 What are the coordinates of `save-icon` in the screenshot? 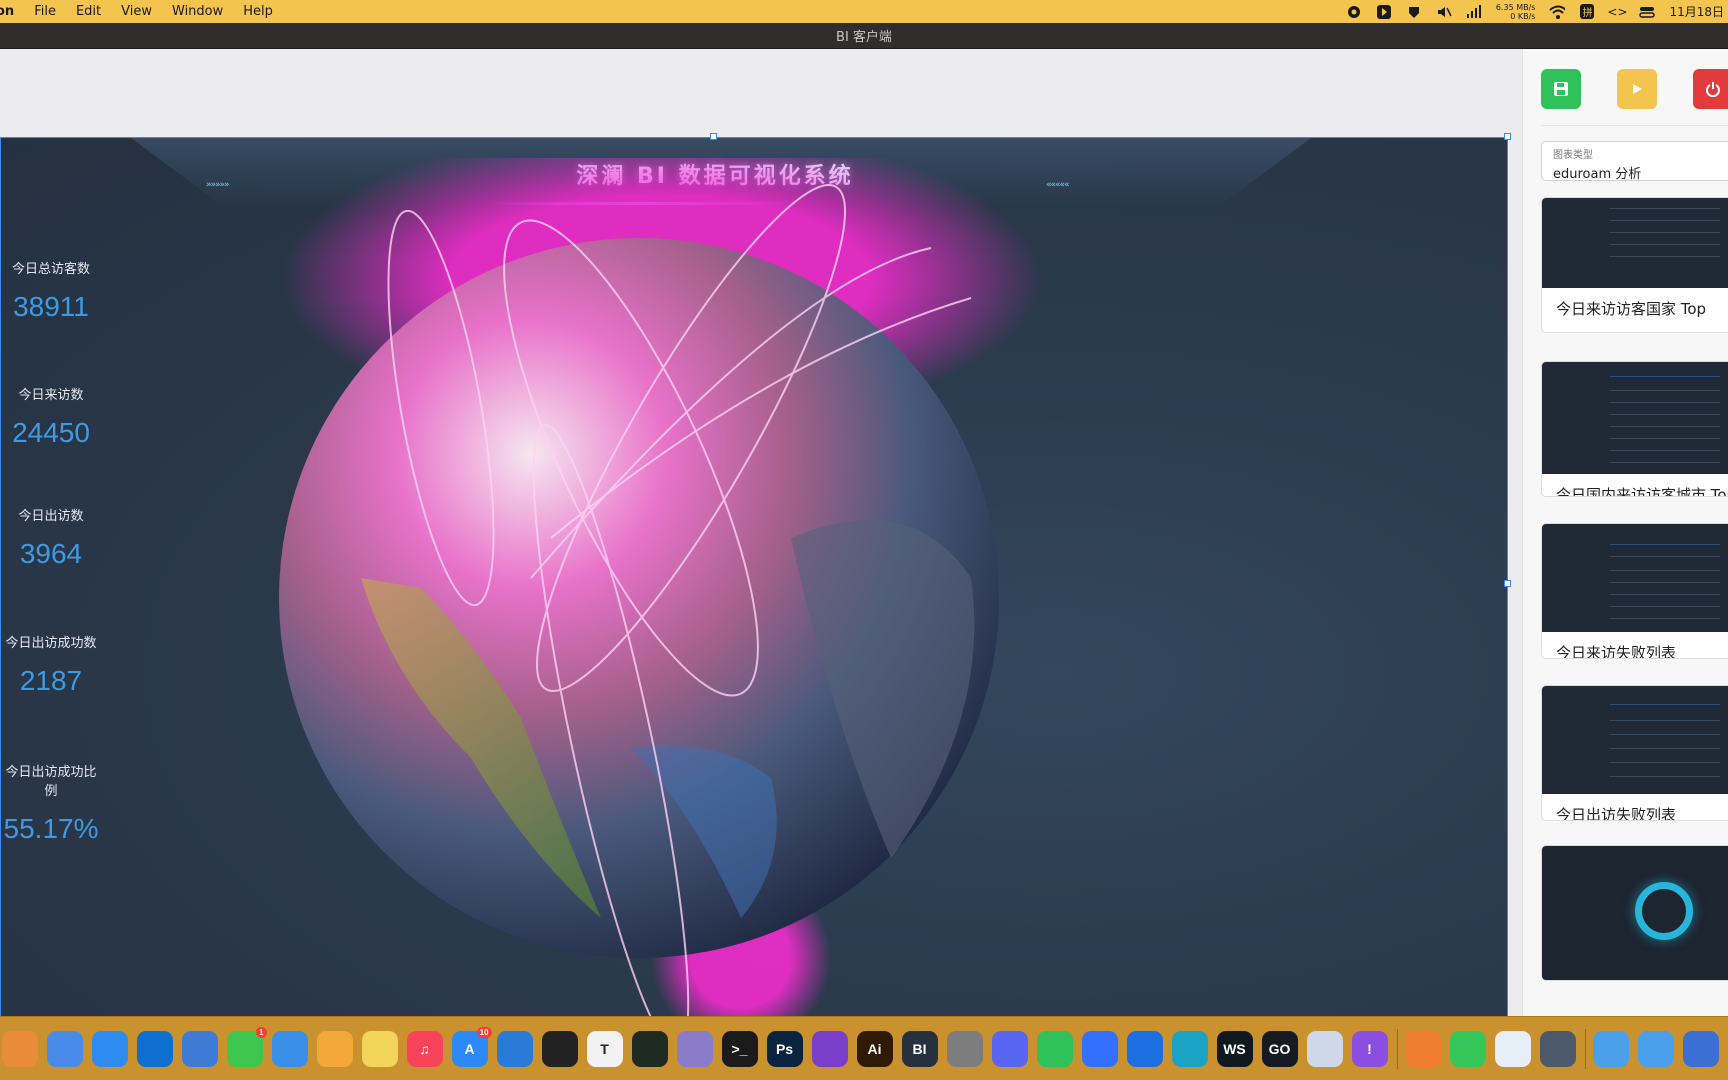 It's located at (1561, 89).